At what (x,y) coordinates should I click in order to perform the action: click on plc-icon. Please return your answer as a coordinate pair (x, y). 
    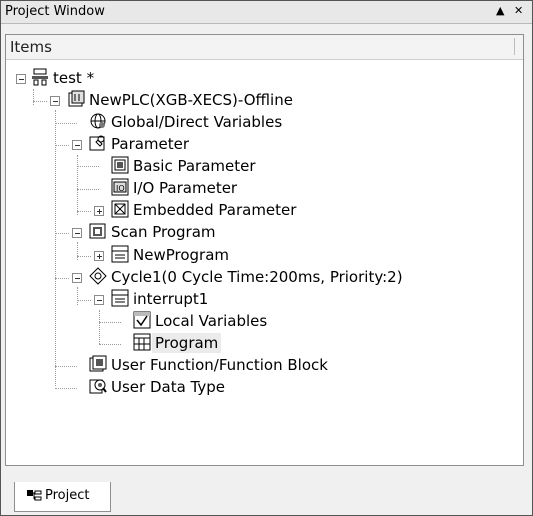
    Looking at the image, I should click on (76, 98).